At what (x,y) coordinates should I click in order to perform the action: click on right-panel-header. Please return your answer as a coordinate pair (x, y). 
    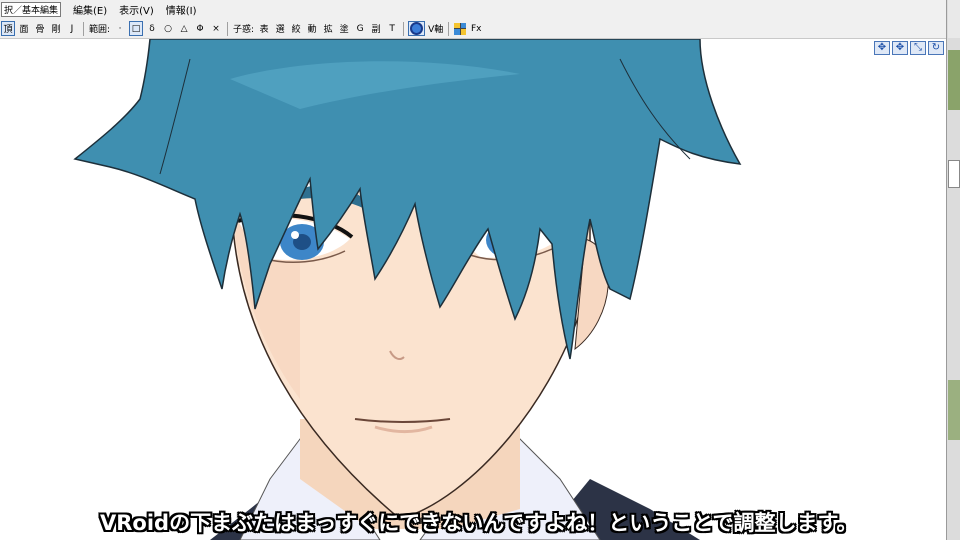
    Looking at the image, I should click on (954, 19).